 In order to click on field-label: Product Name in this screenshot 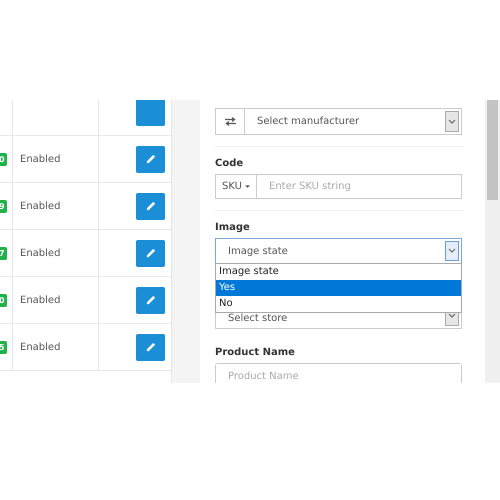, I will do `click(255, 352)`.